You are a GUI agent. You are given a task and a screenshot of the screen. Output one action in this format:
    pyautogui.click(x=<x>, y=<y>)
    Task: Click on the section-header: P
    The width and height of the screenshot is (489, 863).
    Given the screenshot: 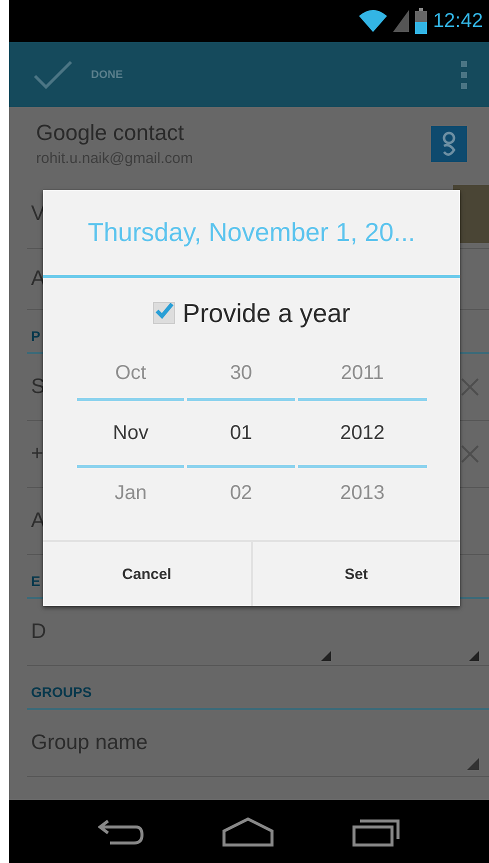 What is the action you would take?
    pyautogui.click(x=35, y=336)
    